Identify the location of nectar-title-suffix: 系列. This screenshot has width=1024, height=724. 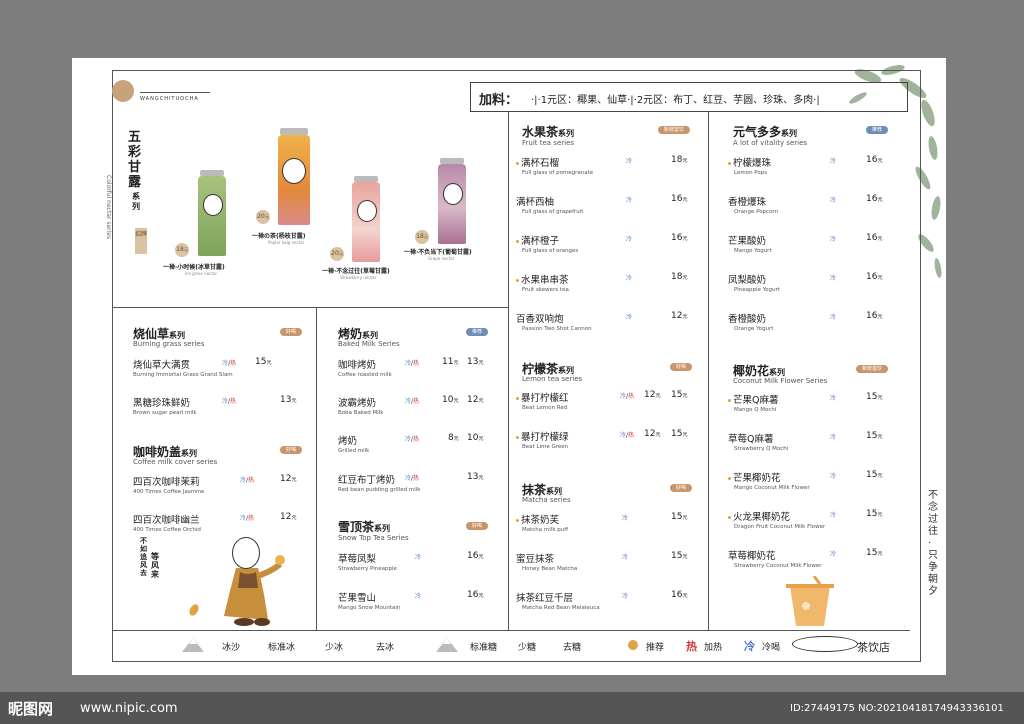
(136, 201).